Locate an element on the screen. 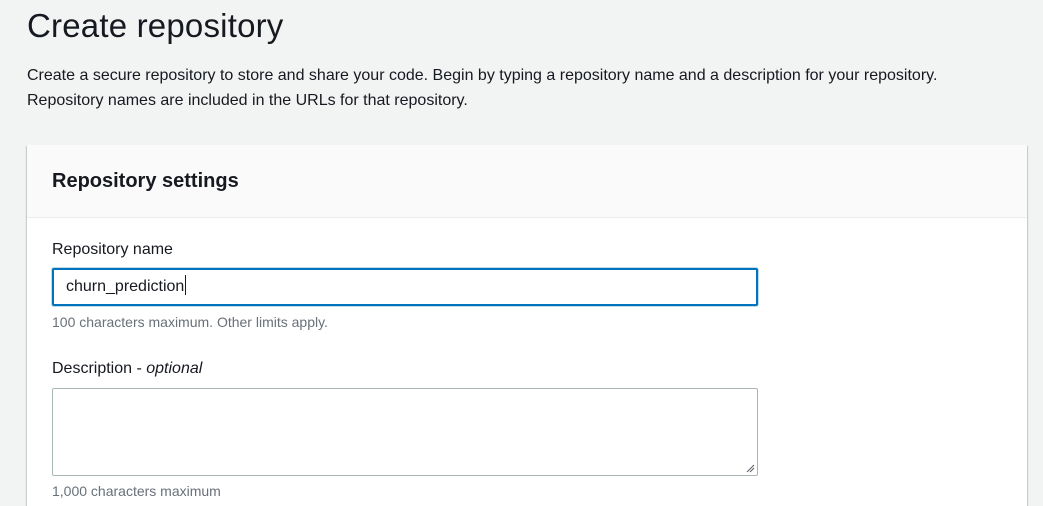 The image size is (1043, 506). repository-name-input: churn_prediction is located at coordinates (405, 287).